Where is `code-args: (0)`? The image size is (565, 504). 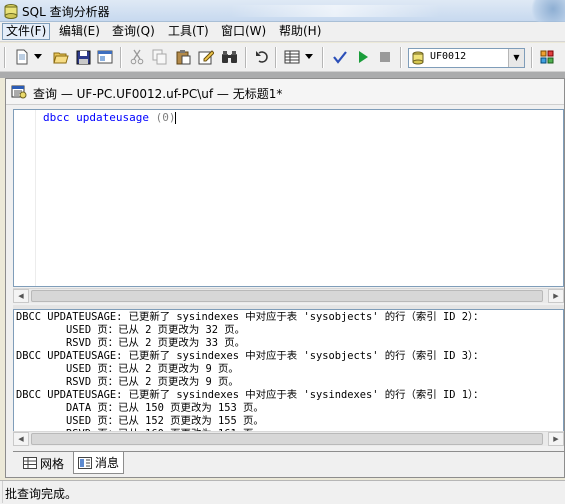
code-args: (0) is located at coordinates (165, 117).